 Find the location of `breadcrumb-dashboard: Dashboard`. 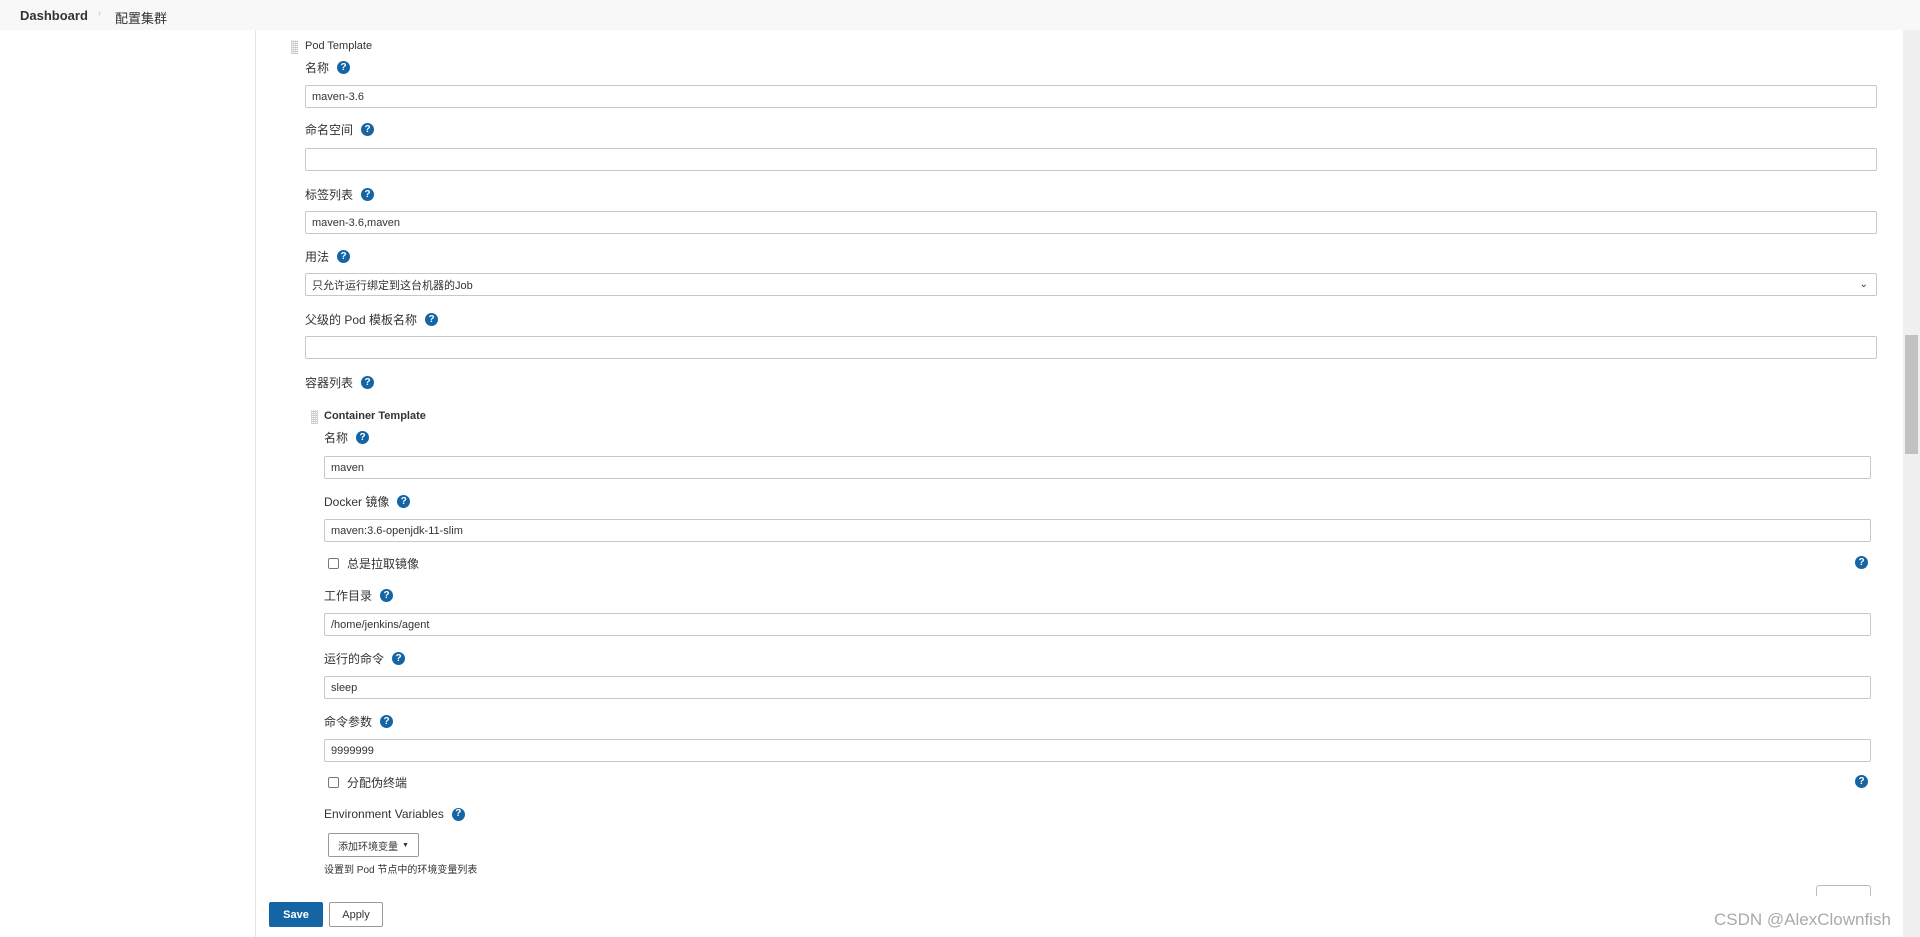

breadcrumb-dashboard: Dashboard is located at coordinates (54, 15).